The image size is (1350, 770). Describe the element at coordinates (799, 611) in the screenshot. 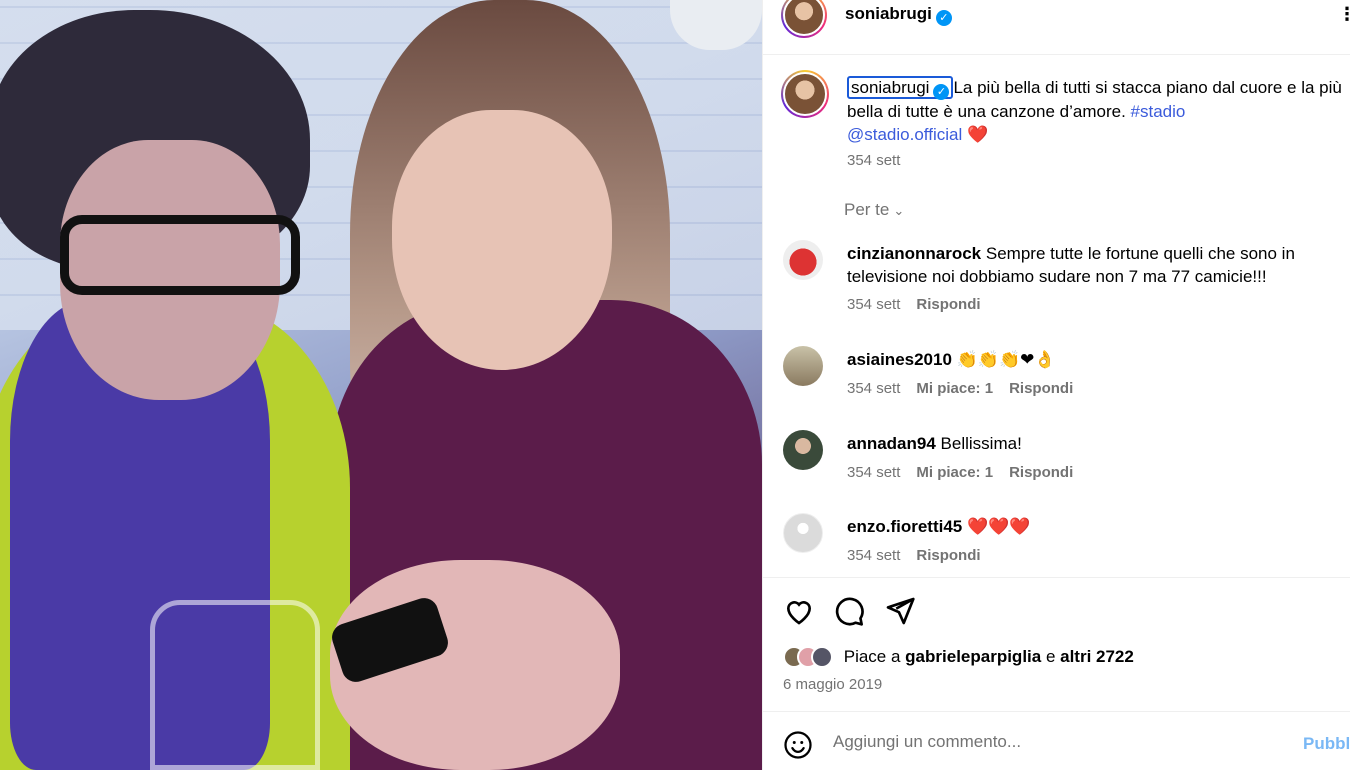

I see `heart-icon` at that location.